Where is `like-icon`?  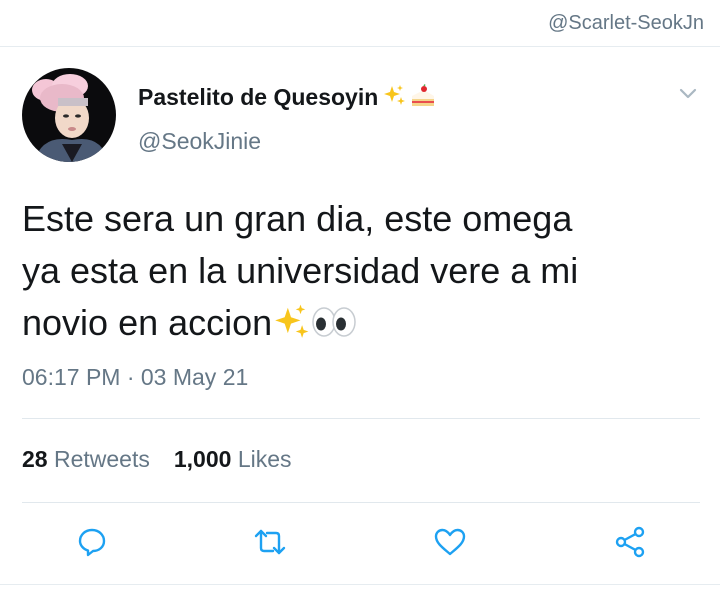 like-icon is located at coordinates (450, 542).